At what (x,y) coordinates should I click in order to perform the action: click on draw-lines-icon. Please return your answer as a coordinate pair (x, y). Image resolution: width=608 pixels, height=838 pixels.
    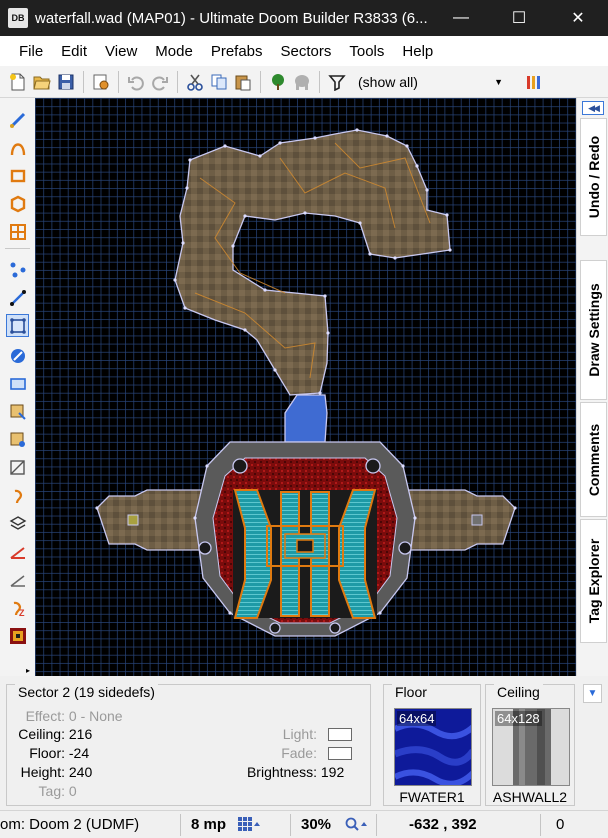
    Looking at the image, I should click on (17, 119).